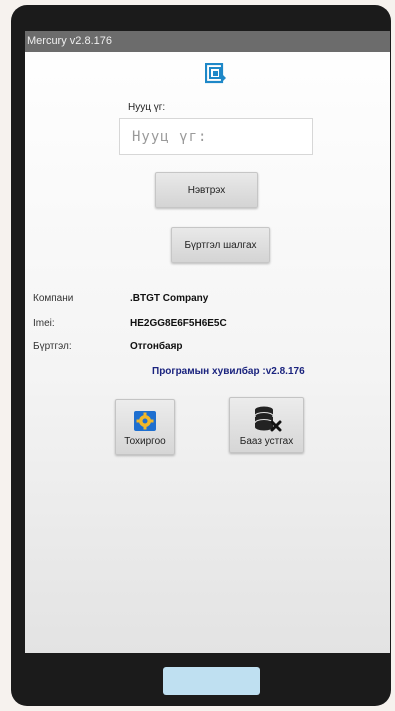 Image resolution: width=395 pixels, height=711 pixels. I want to click on version-text: Програмын хувилбар :v2.8.176, so click(228, 371).